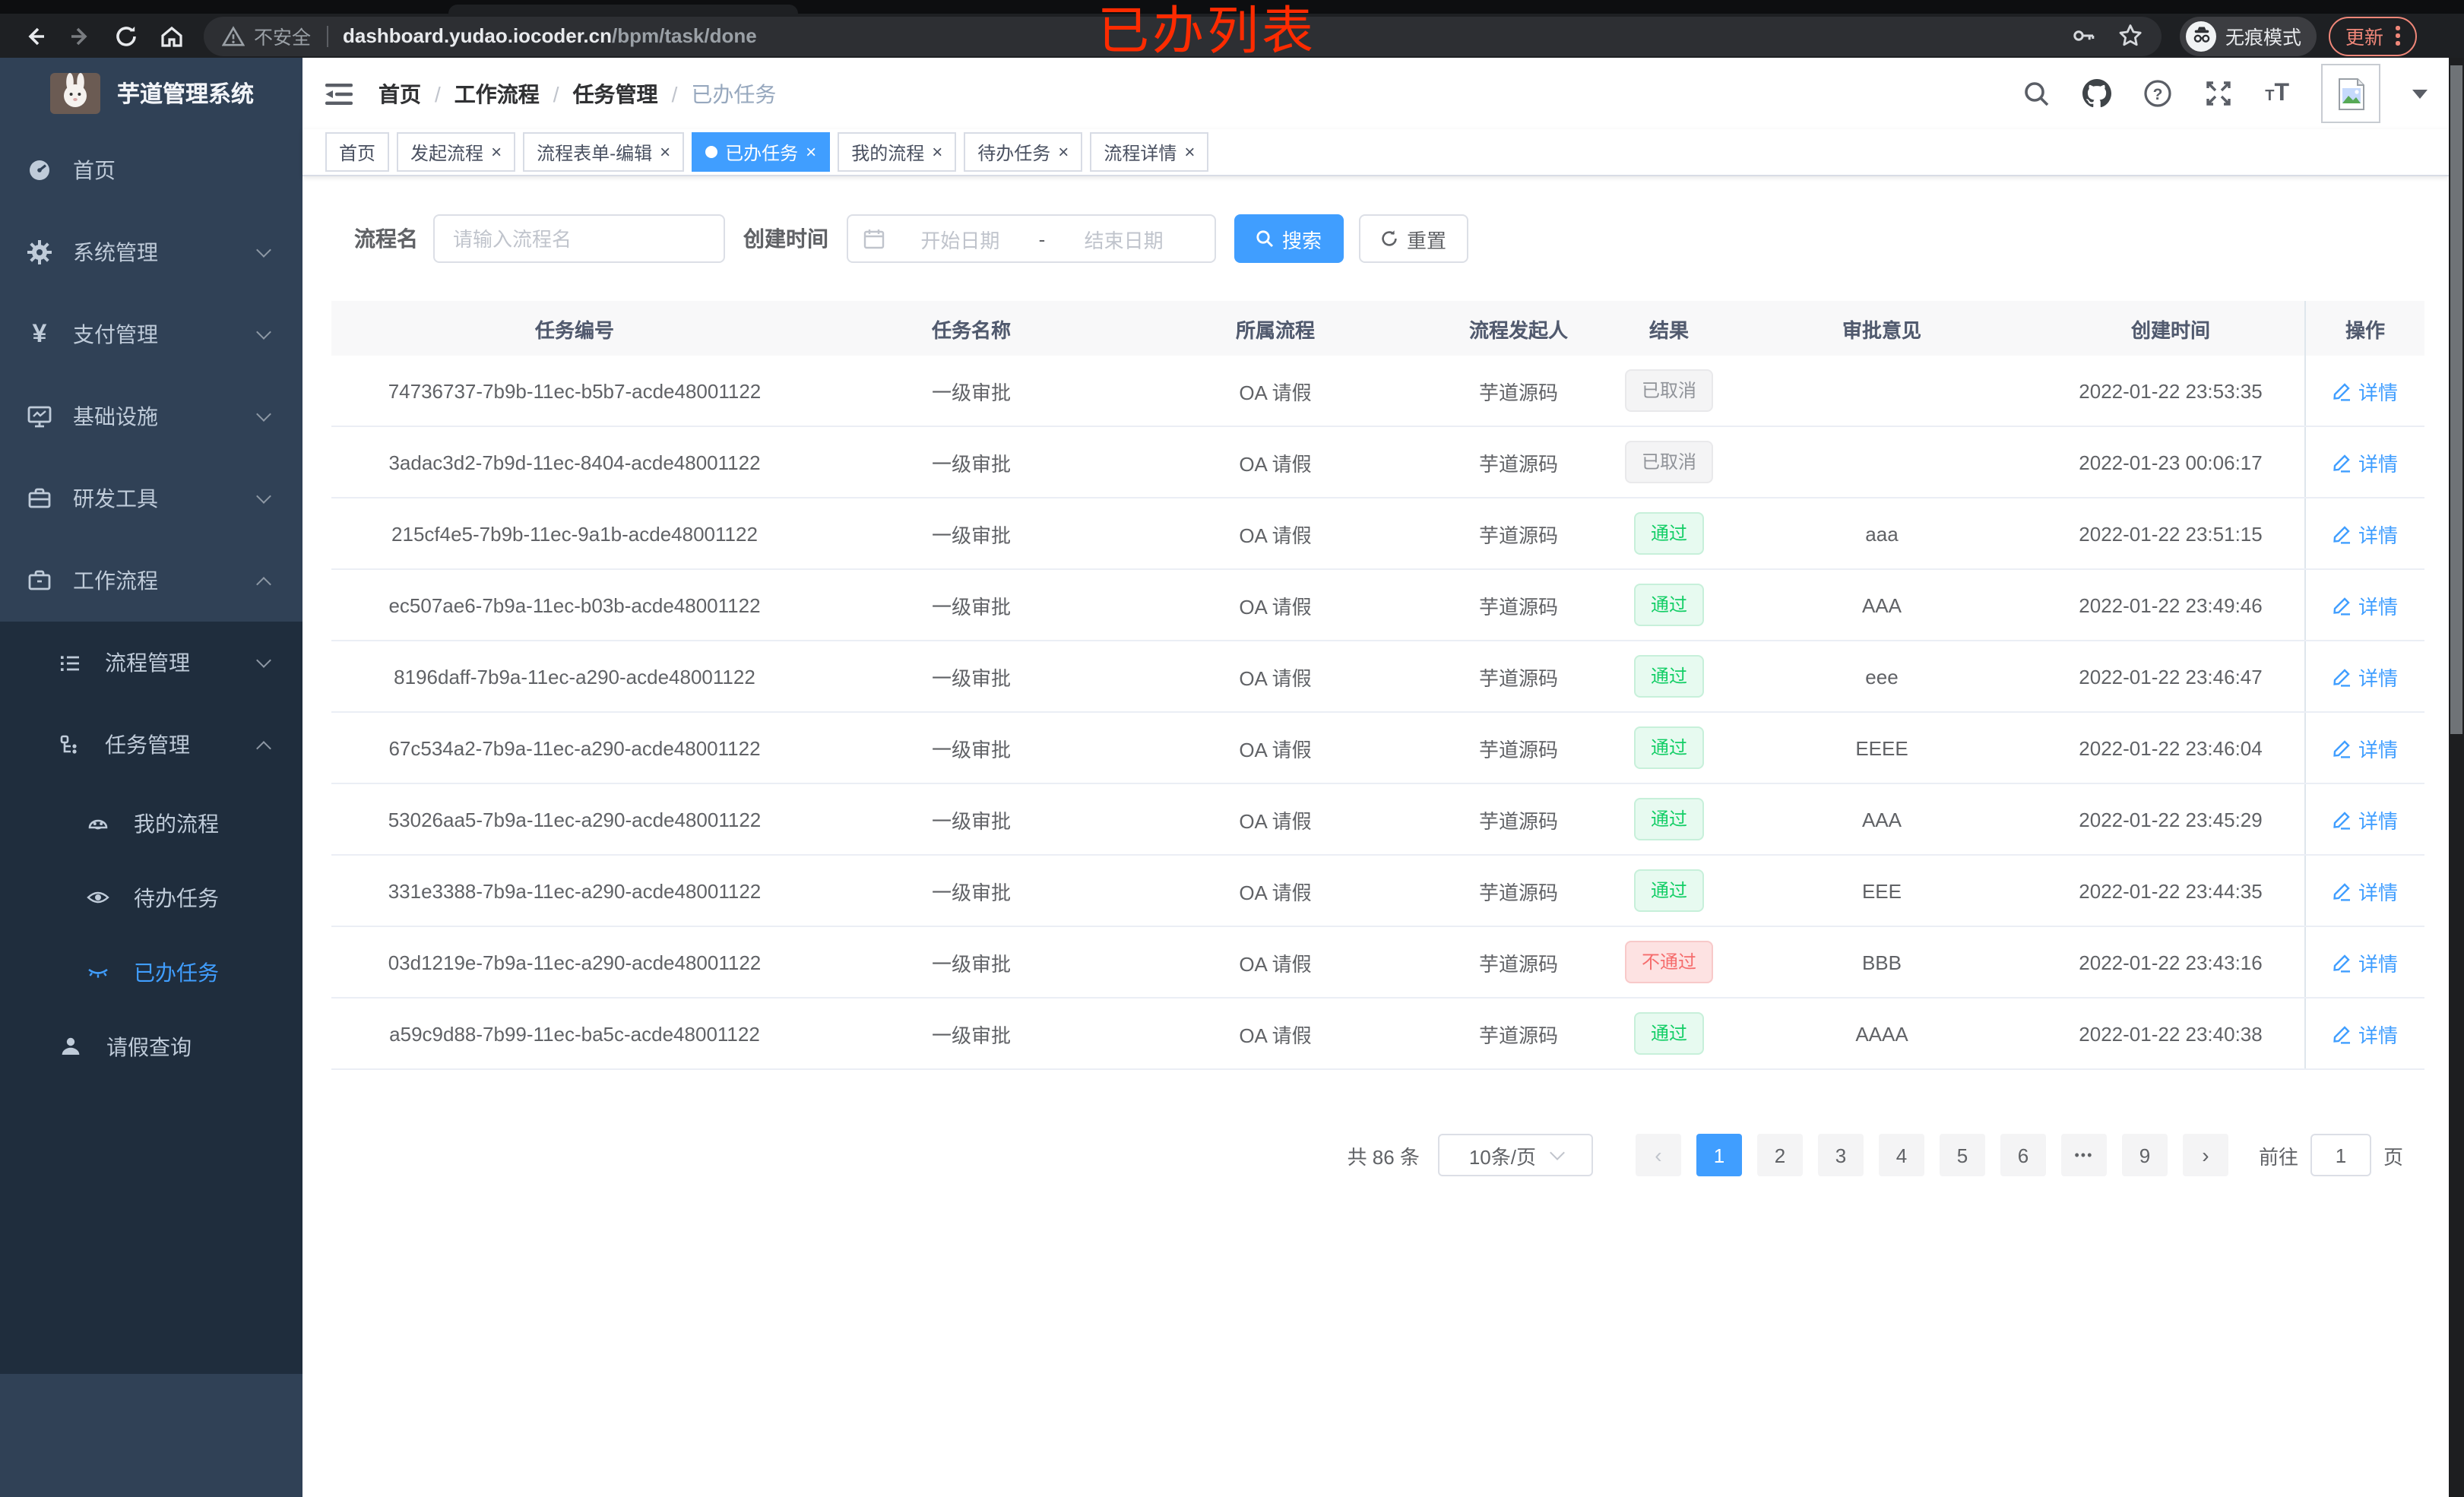 The width and height of the screenshot is (2464, 1497). Describe the element at coordinates (579, 238) in the screenshot. I see `process-name-input` at that location.